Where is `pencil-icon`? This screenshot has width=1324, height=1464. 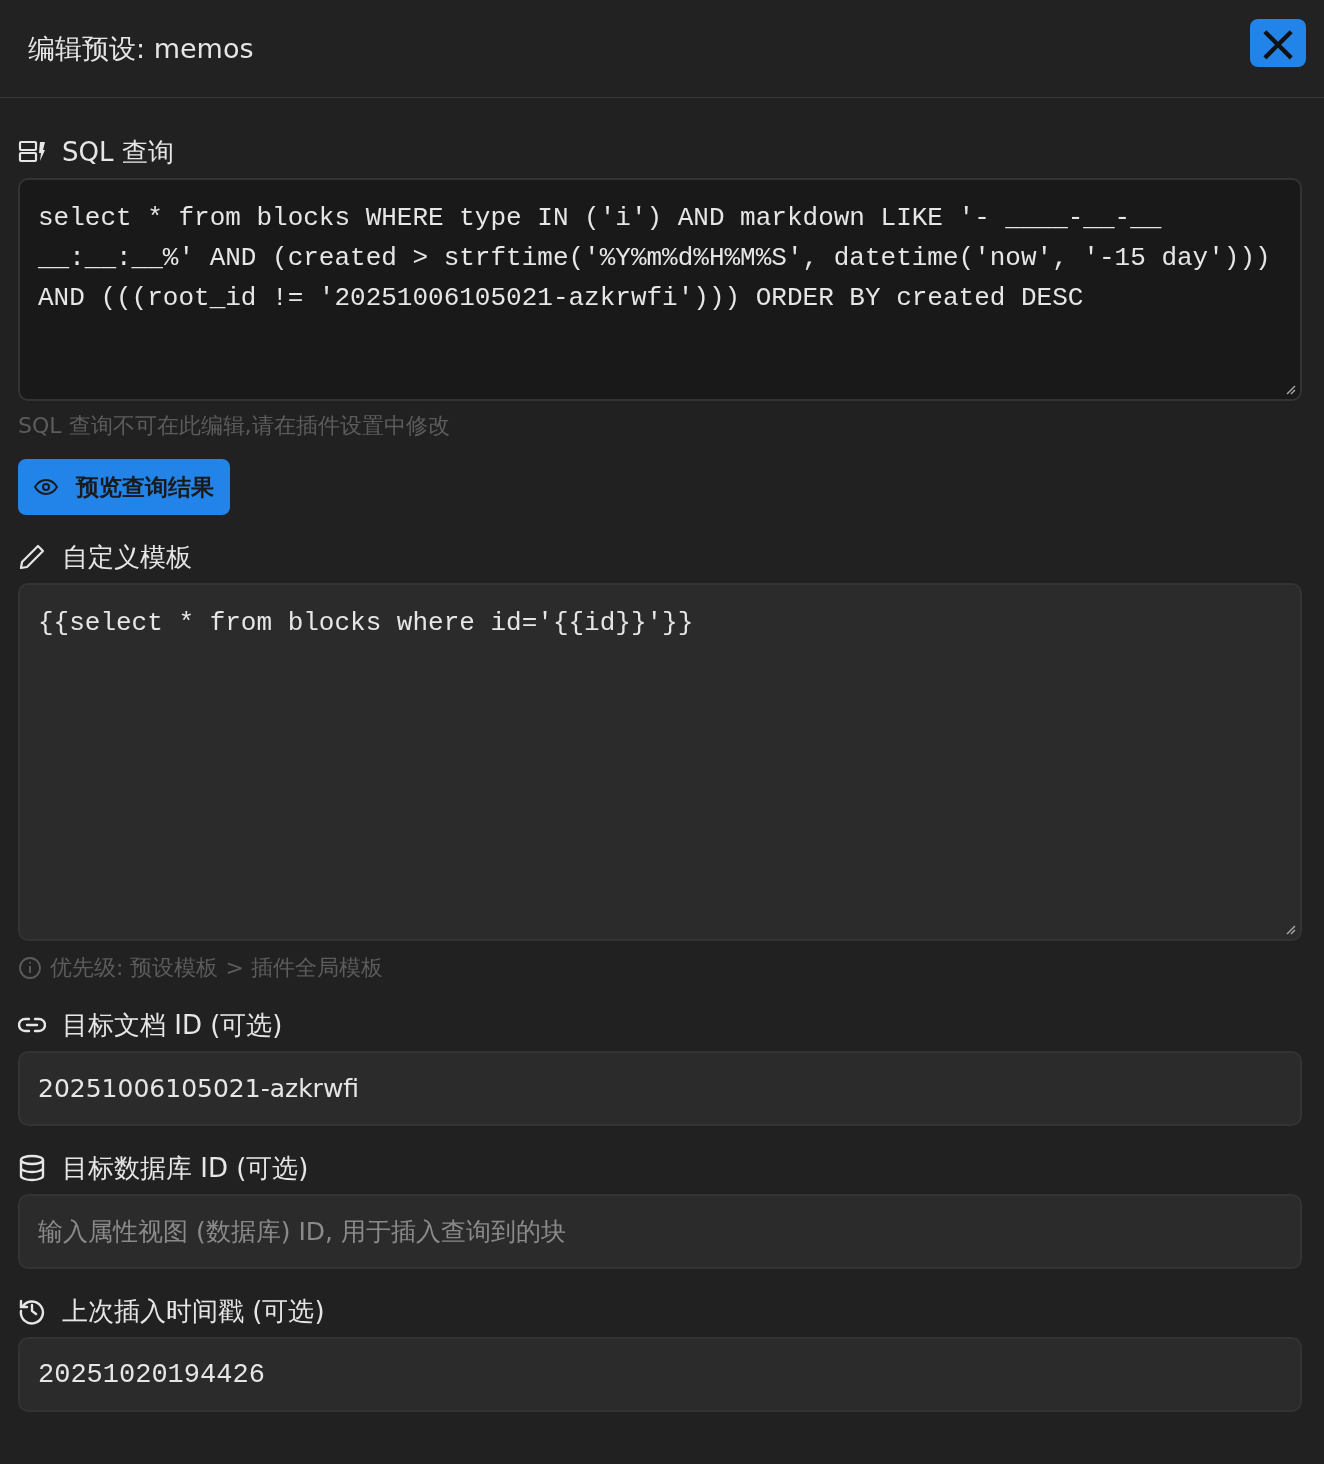
pencil-icon is located at coordinates (32, 557).